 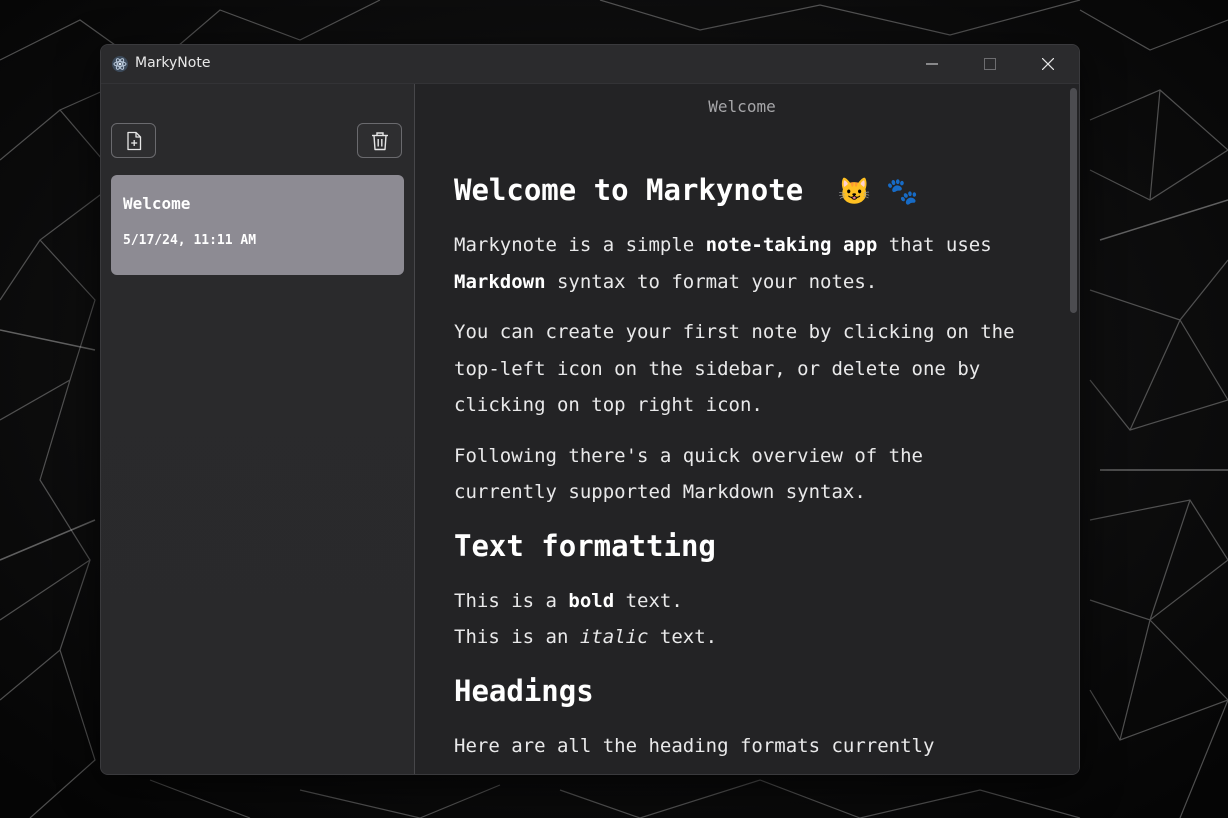 I want to click on maximize-icon, so click(x=990, y=64).